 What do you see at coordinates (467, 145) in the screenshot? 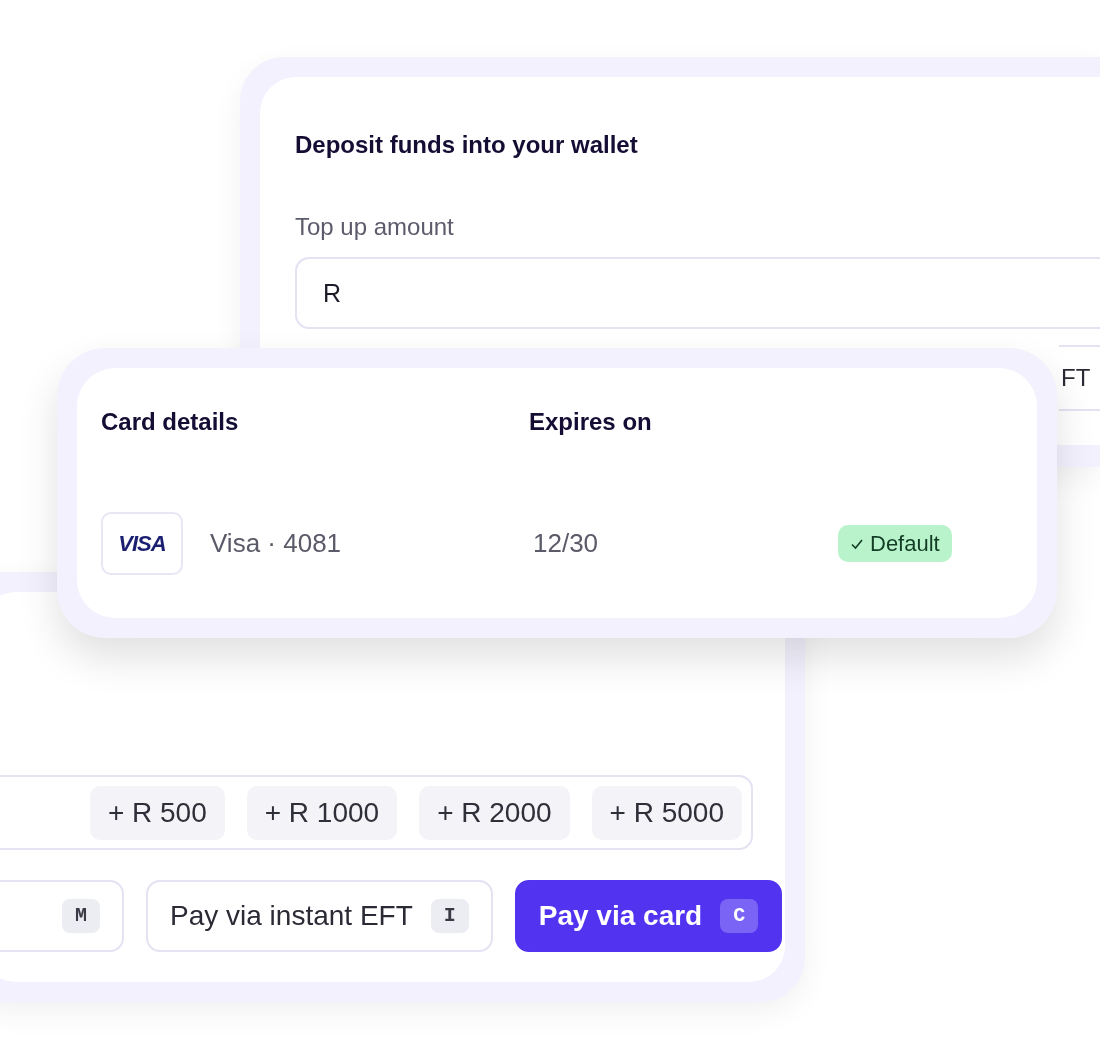
I see `card-title: Deposit funds into your wallet` at bounding box center [467, 145].